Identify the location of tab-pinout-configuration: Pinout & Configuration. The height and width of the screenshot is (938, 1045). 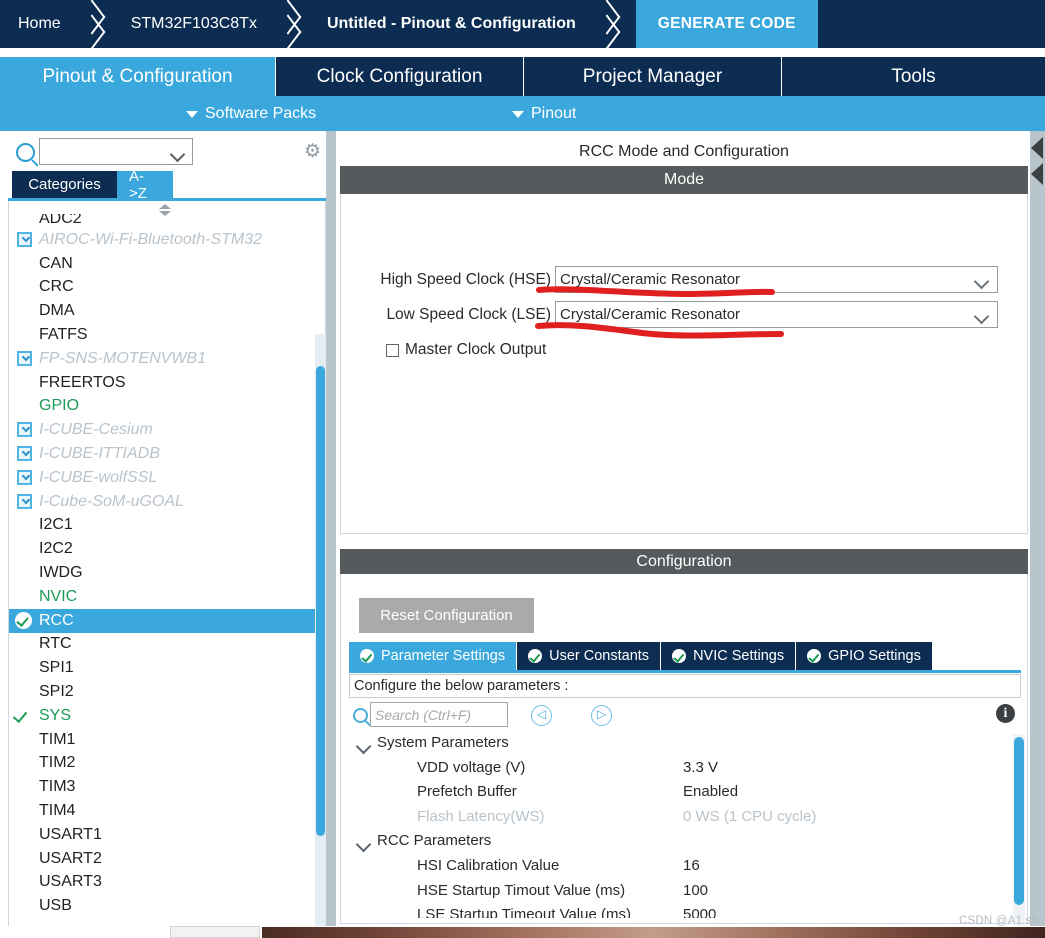
(138, 76).